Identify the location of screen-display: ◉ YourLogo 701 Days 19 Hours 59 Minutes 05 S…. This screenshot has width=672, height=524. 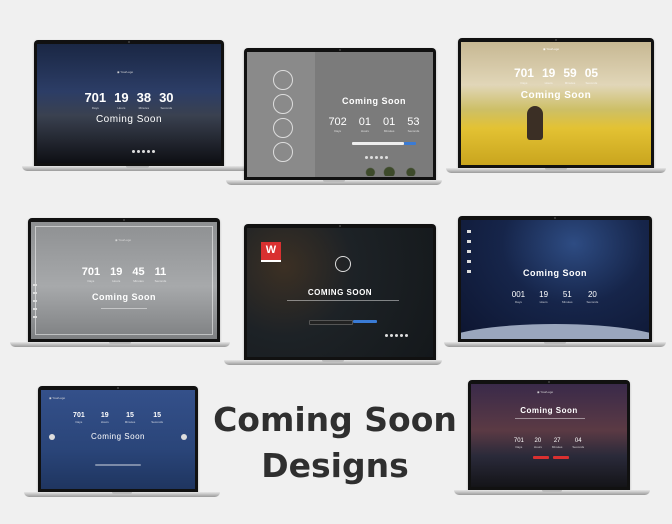
(556, 103).